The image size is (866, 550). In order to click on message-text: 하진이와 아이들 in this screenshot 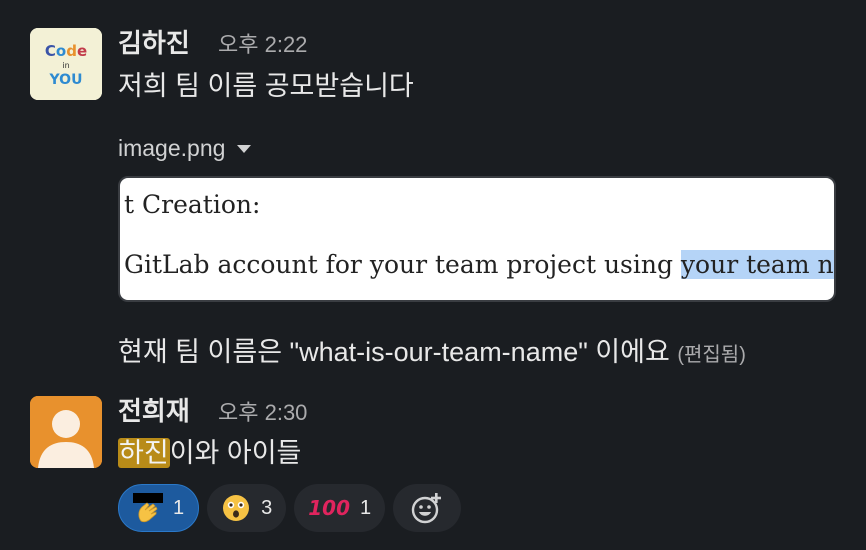, I will do `click(209, 453)`.